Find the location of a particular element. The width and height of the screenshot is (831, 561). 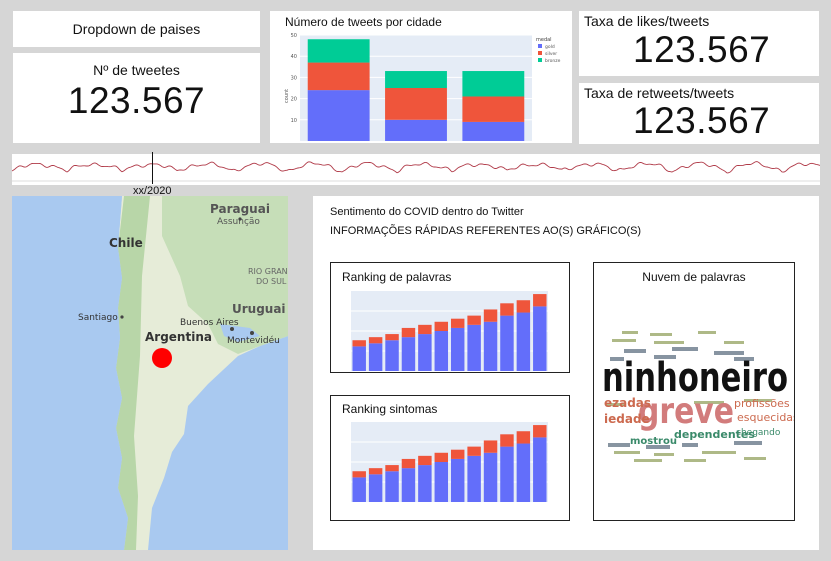

timeline-line-chart is located at coordinates (416, 171).